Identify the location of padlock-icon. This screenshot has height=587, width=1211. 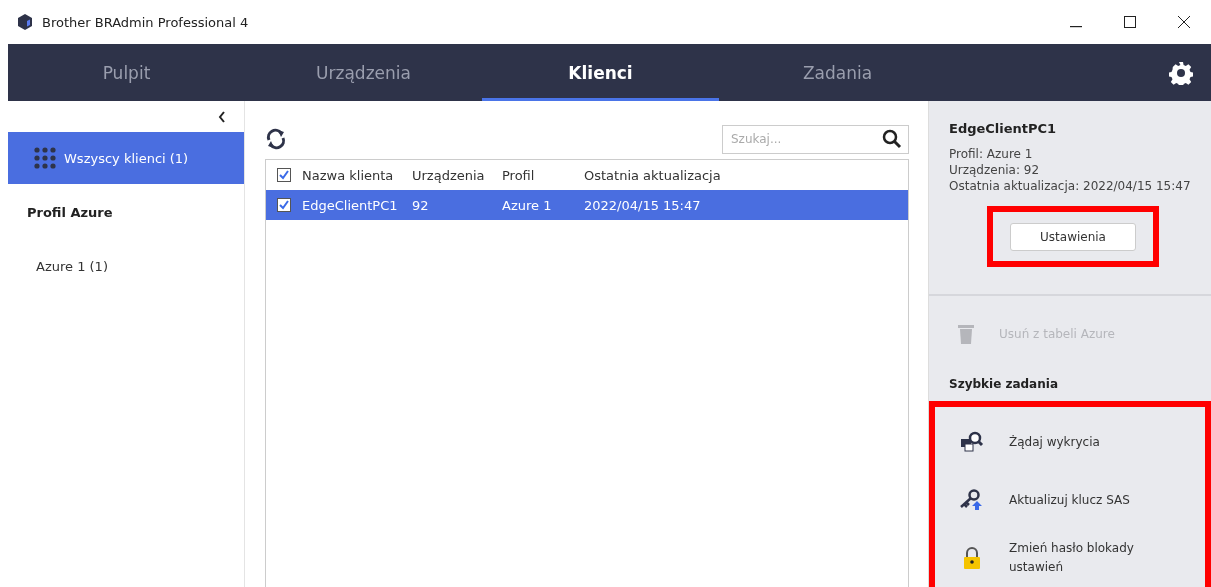
(972, 558).